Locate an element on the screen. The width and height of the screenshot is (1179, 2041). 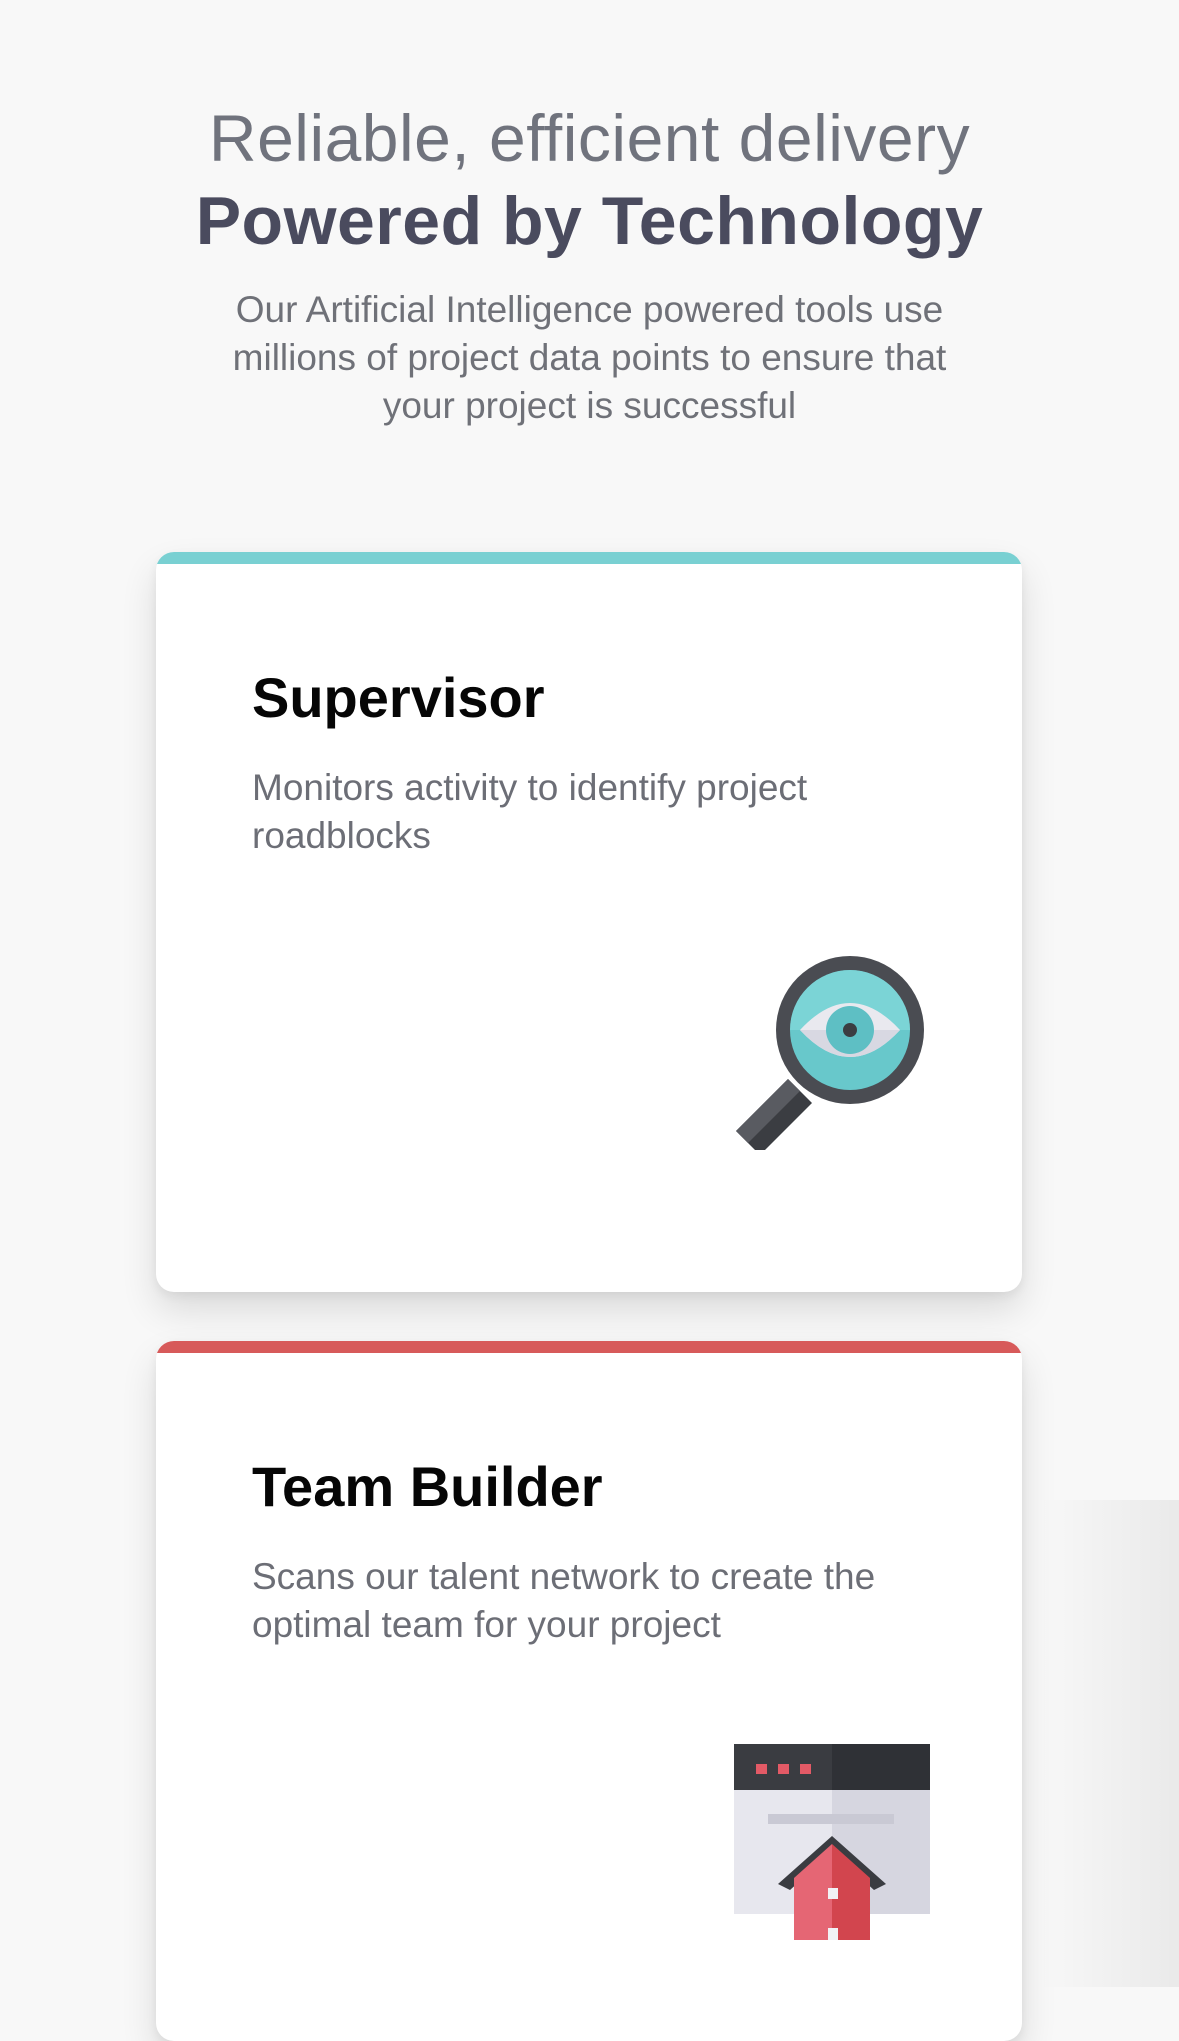
card-title: Supervisor is located at coordinates (398, 697).